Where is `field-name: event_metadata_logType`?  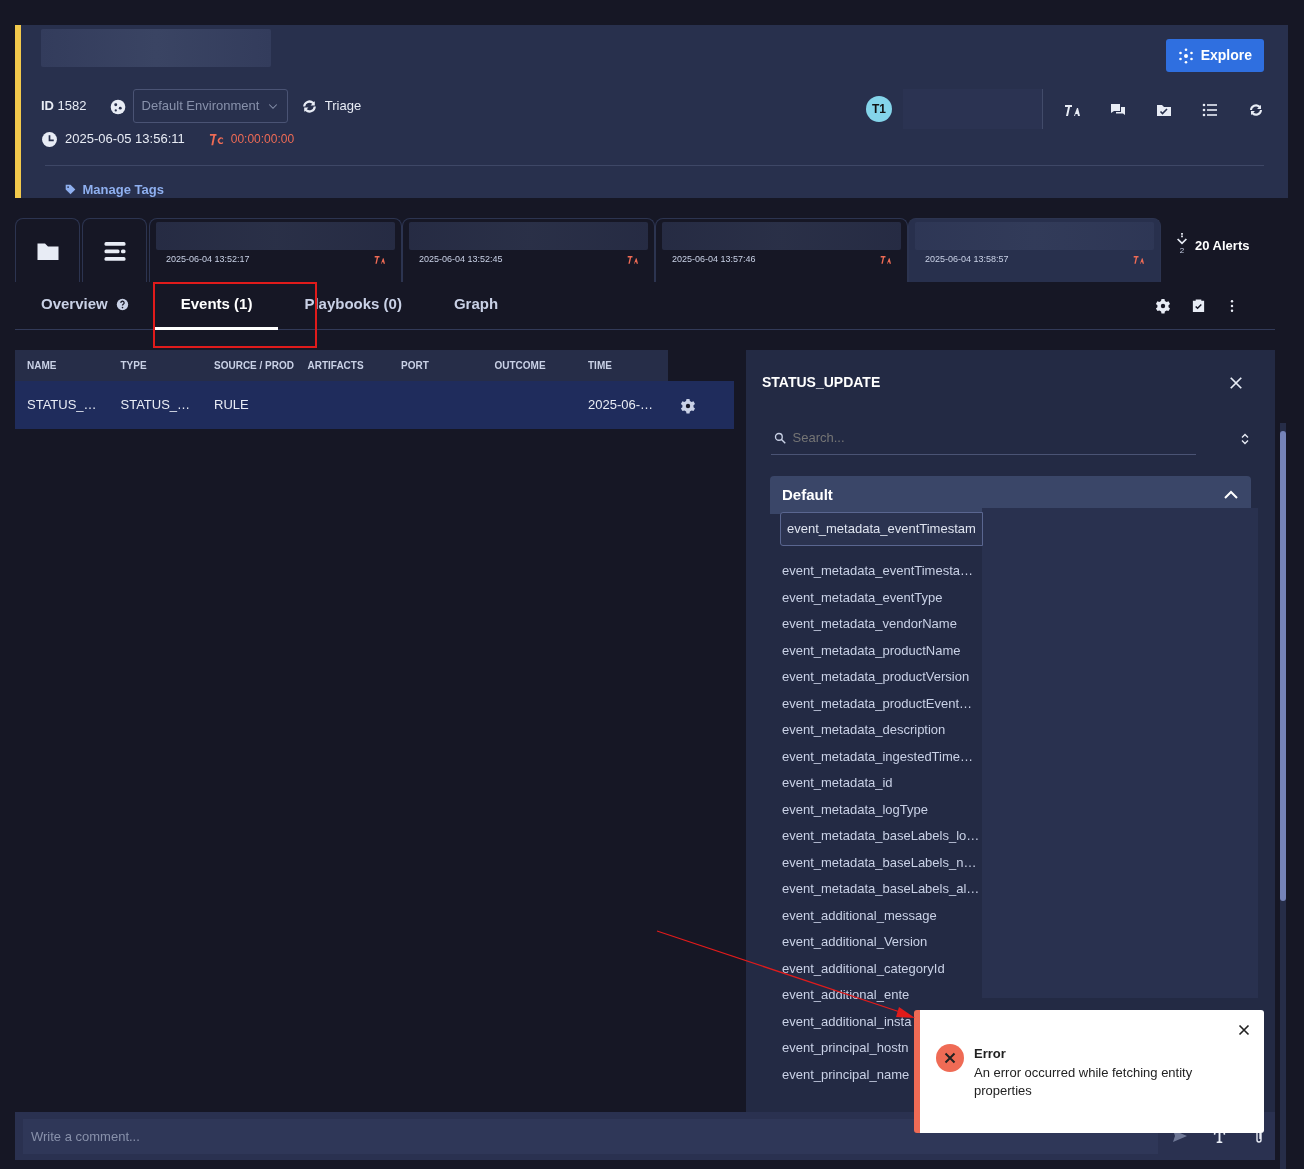 field-name: event_metadata_logType is located at coordinates (855, 809).